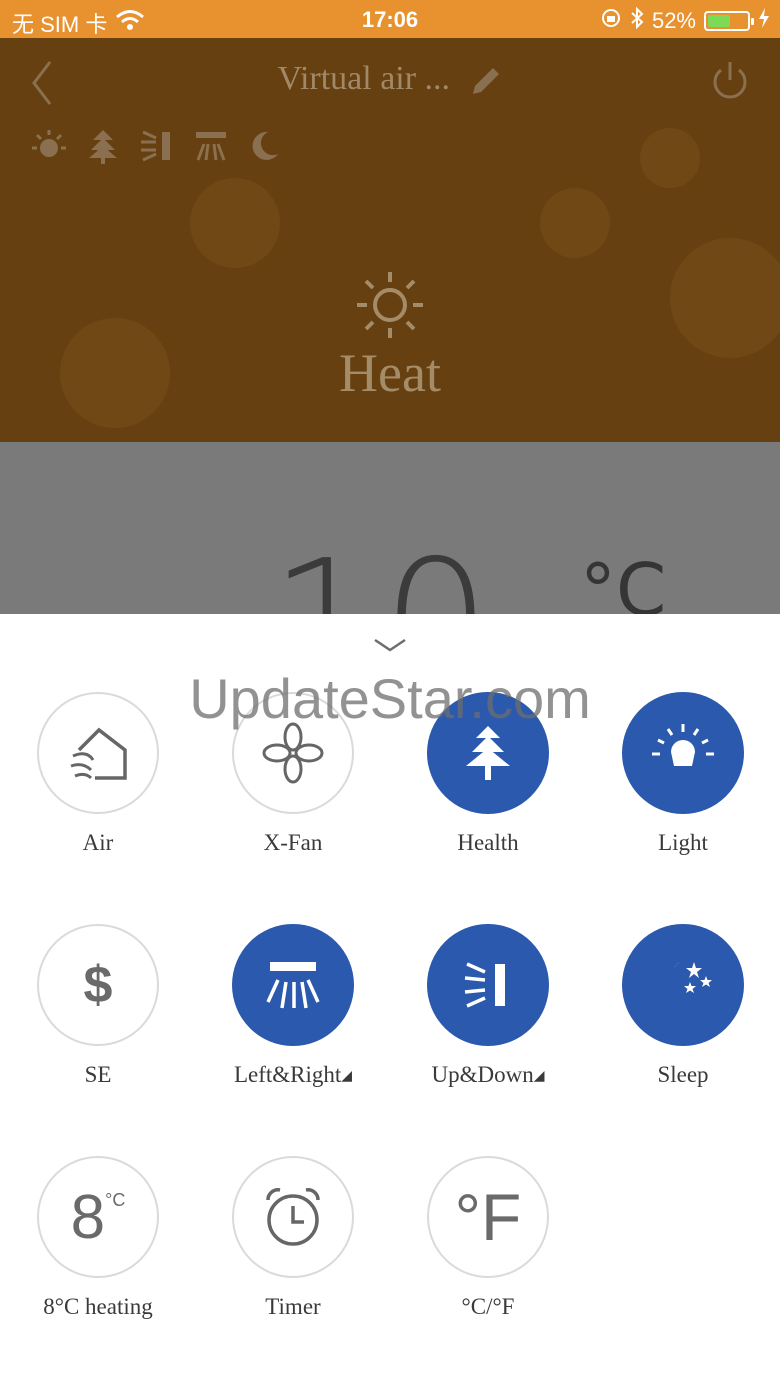  I want to click on light-button: Light, so click(682, 792).